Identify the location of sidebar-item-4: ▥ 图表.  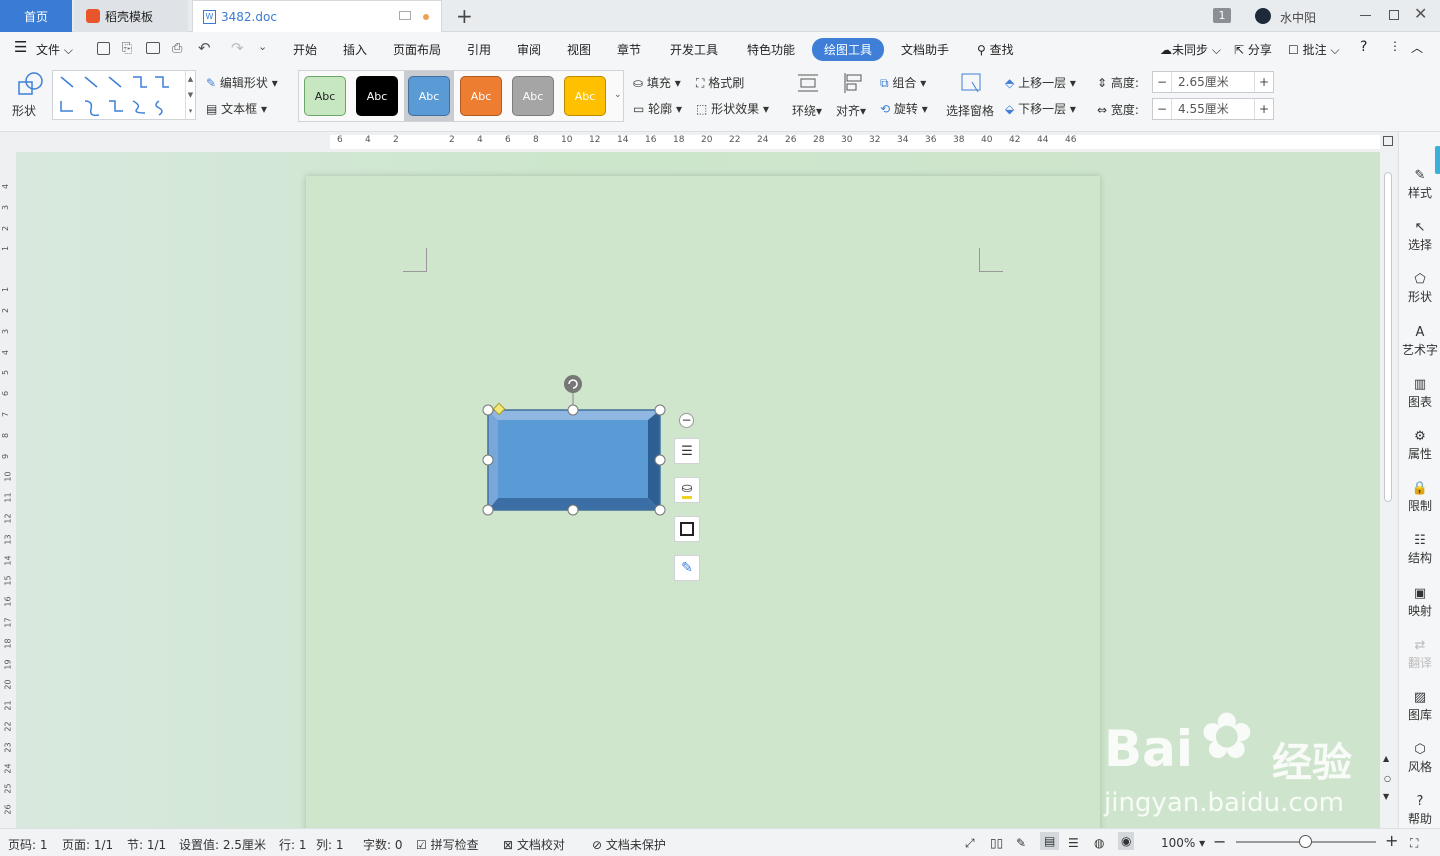
(1419, 393).